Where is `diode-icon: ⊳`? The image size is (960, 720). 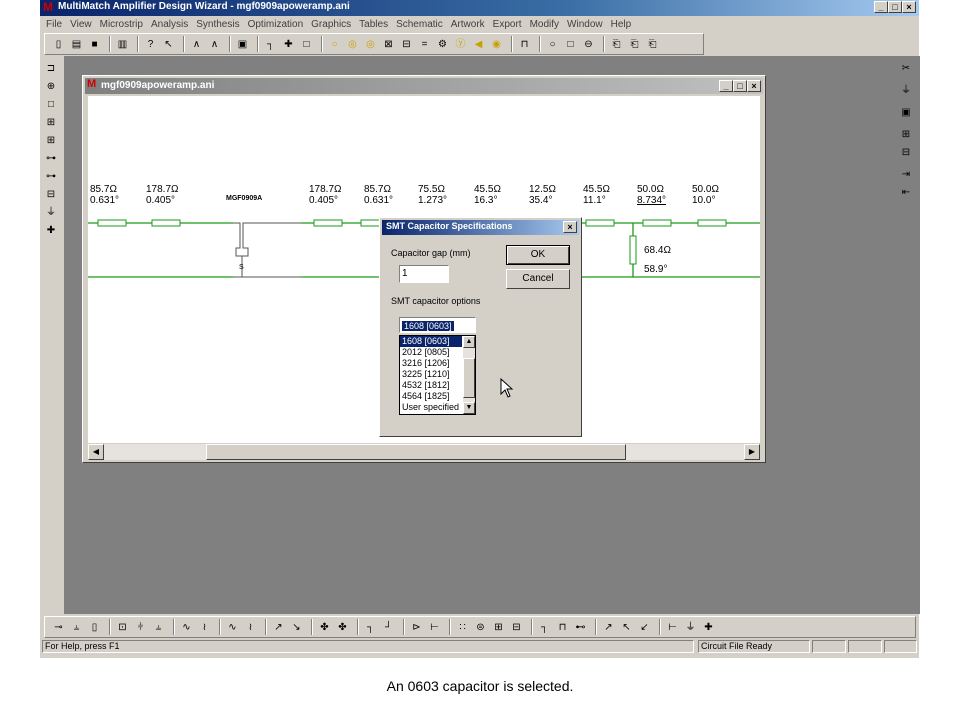 diode-icon: ⊳ is located at coordinates (416, 627).